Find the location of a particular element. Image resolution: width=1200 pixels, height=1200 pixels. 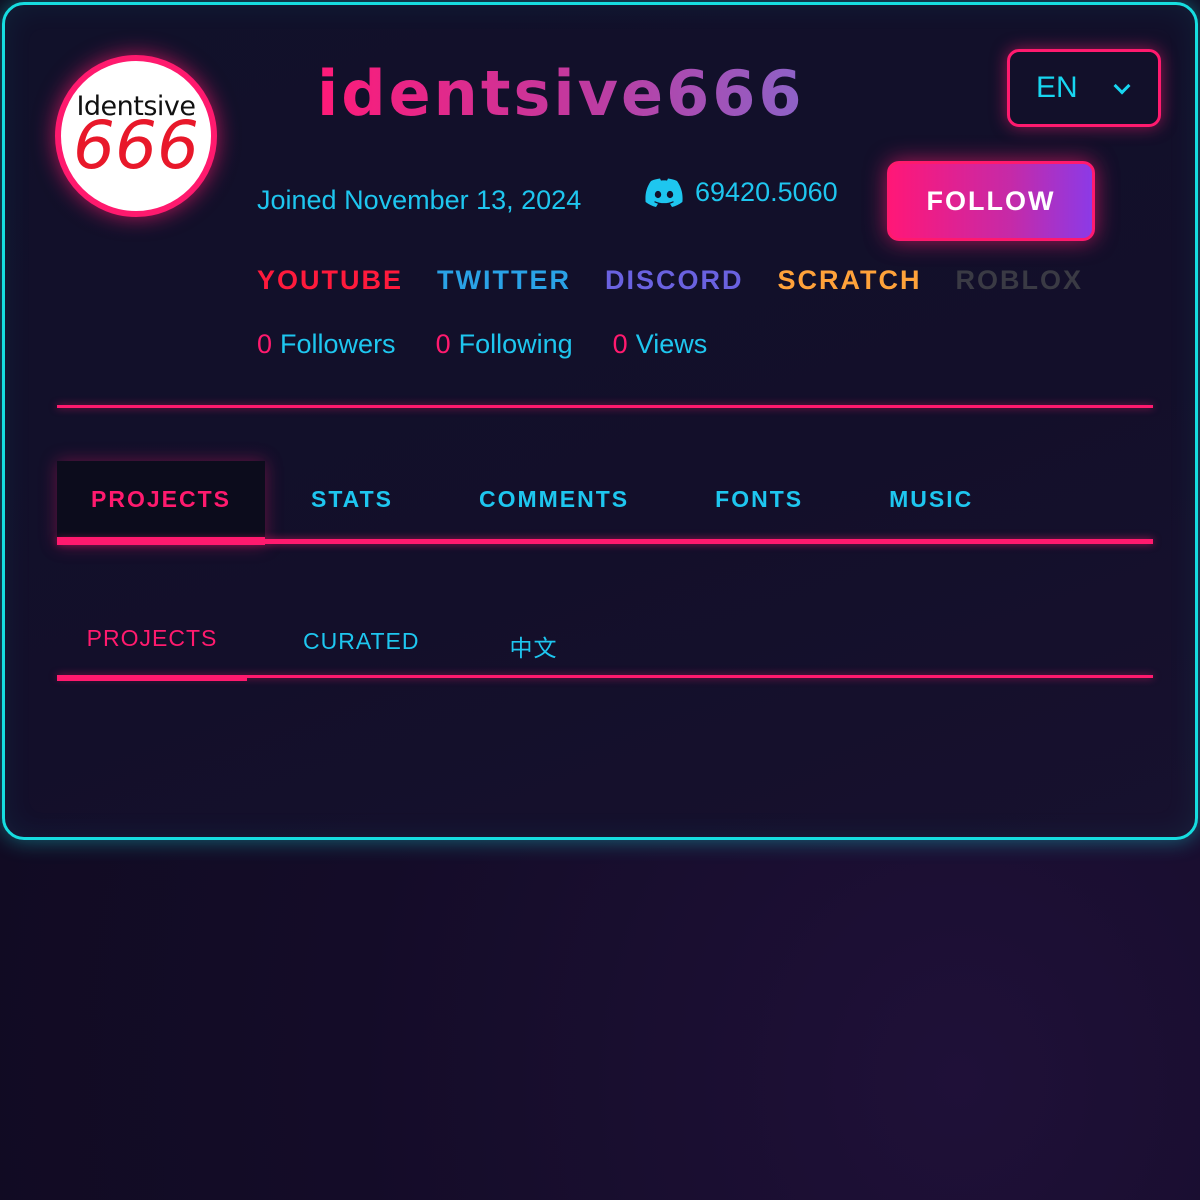

subtab-chinese: 中文 is located at coordinates (533, 641).